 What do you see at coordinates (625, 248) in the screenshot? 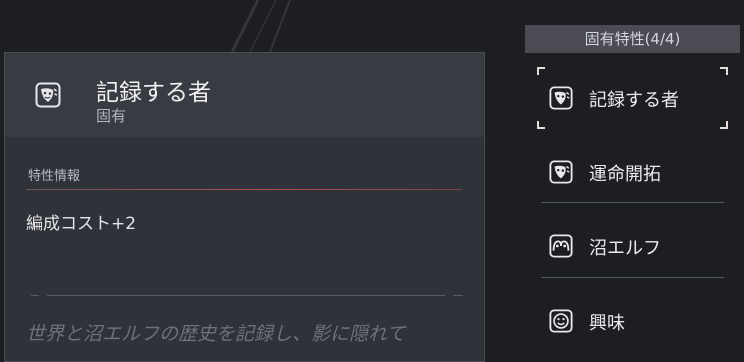
I see `trait-label: 沼エルフ` at bounding box center [625, 248].